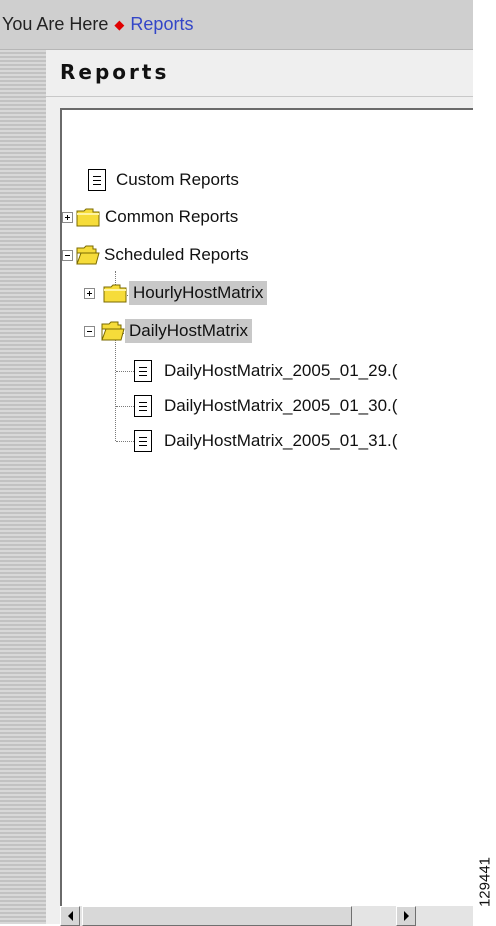 The image size is (496, 926). Describe the element at coordinates (281, 370) in the screenshot. I see `tree-item-label: DailyHostMatrix_2005_01_29.(` at that location.